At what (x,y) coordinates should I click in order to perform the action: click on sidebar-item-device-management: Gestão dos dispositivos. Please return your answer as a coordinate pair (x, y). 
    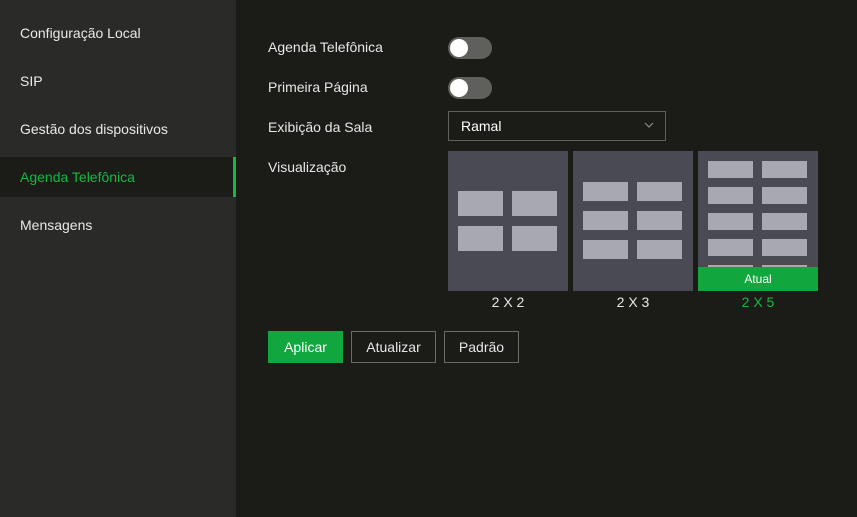
    Looking at the image, I should click on (118, 129).